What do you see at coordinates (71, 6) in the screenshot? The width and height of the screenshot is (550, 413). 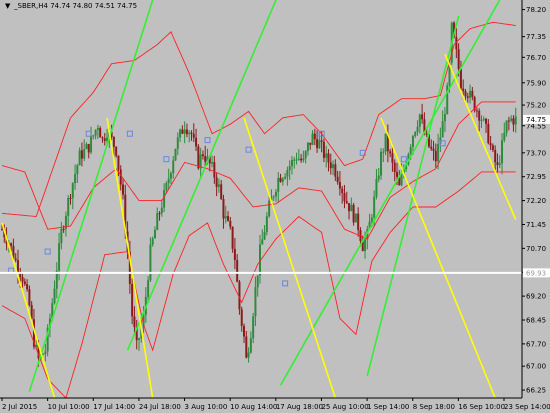 I see `chart-title-bar: ▼ _SBER,H4 74.74 74.80 74.51 74.75` at bounding box center [71, 6].